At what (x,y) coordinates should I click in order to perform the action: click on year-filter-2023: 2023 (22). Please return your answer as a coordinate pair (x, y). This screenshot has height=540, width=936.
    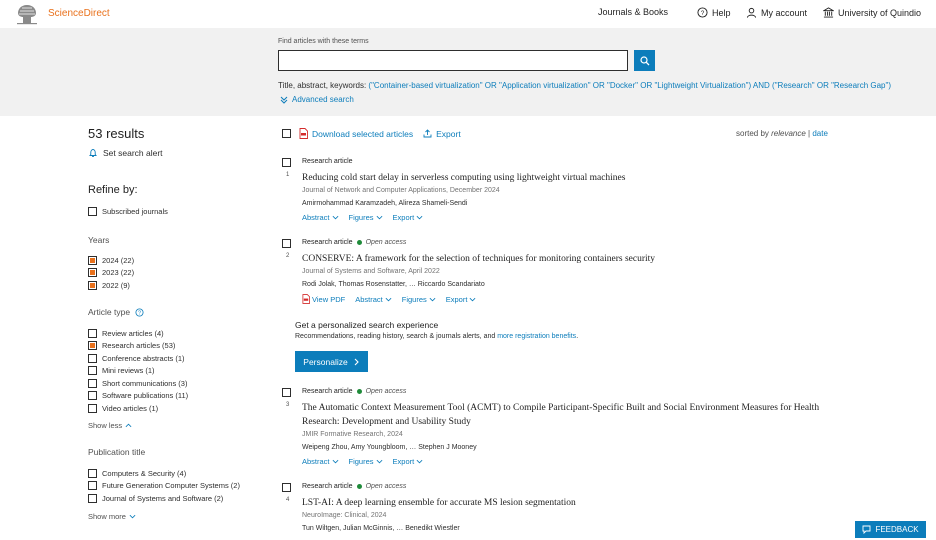
    Looking at the image, I should click on (111, 272).